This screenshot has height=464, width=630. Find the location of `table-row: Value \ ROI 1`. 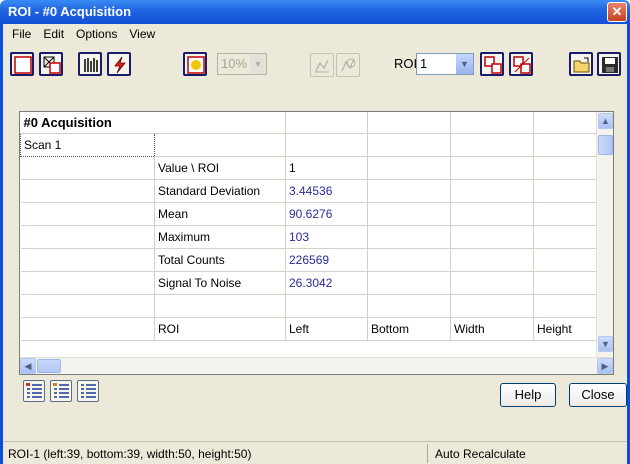

table-row: Value \ ROI 1 is located at coordinates (316, 168).